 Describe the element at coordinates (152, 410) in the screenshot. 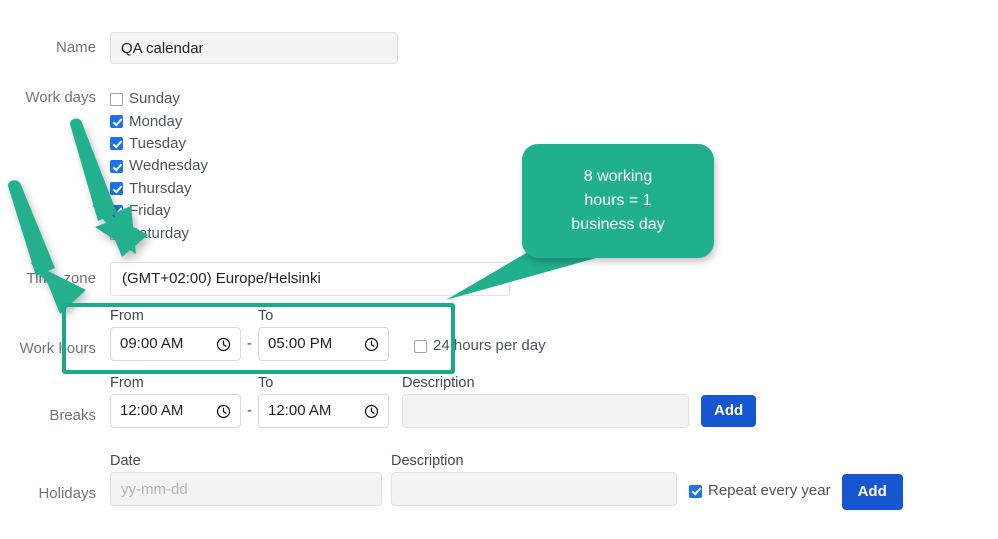

I see `breaks-from-value: 12:00 AM` at that location.